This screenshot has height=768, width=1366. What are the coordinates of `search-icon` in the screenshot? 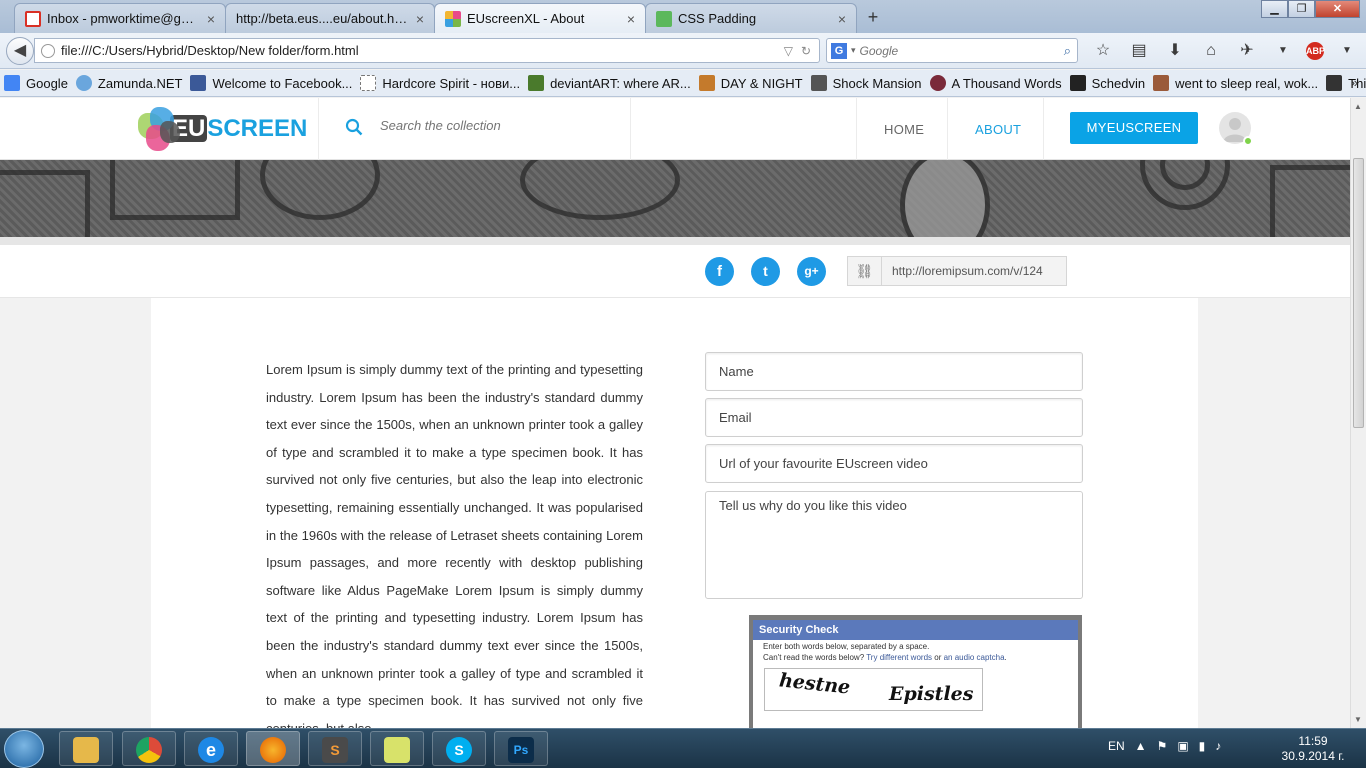 It's located at (354, 127).